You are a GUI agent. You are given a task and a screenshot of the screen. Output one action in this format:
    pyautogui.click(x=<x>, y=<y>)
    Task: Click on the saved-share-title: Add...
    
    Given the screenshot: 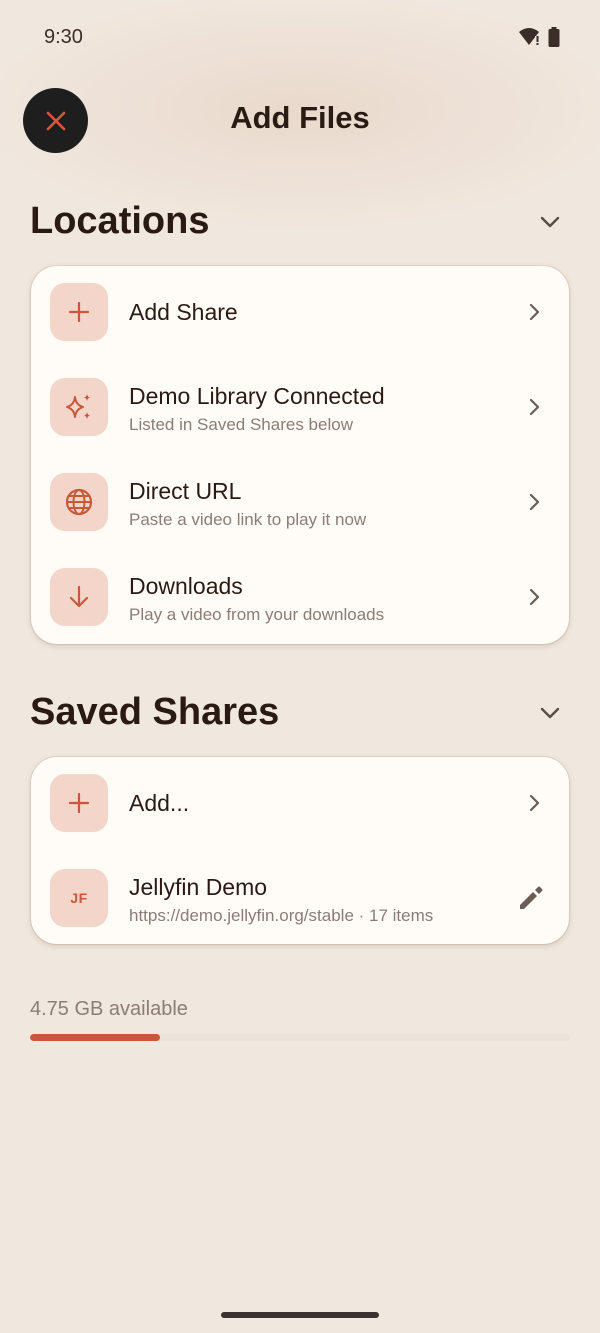 What is the action you would take?
    pyautogui.click(x=159, y=803)
    